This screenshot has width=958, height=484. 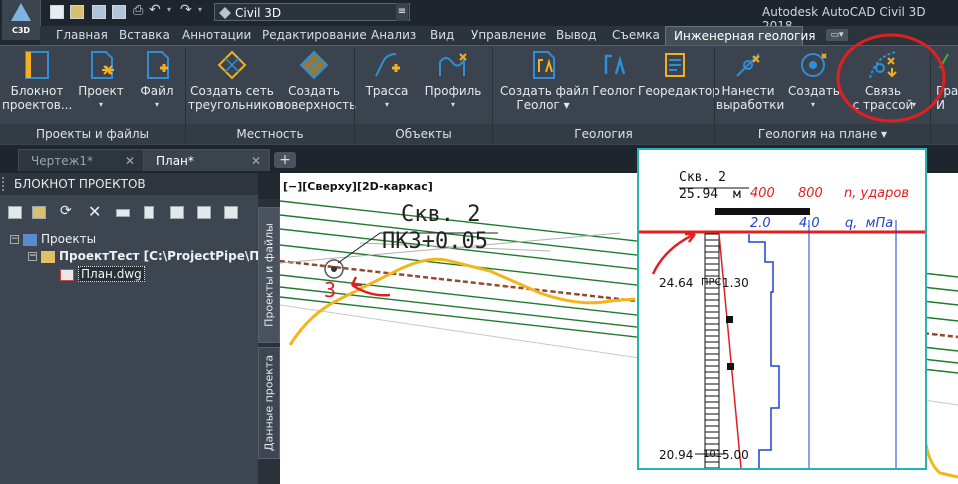 I want to click on doc-tab-drawing1: Чертеж1* ✕, so click(x=81, y=160).